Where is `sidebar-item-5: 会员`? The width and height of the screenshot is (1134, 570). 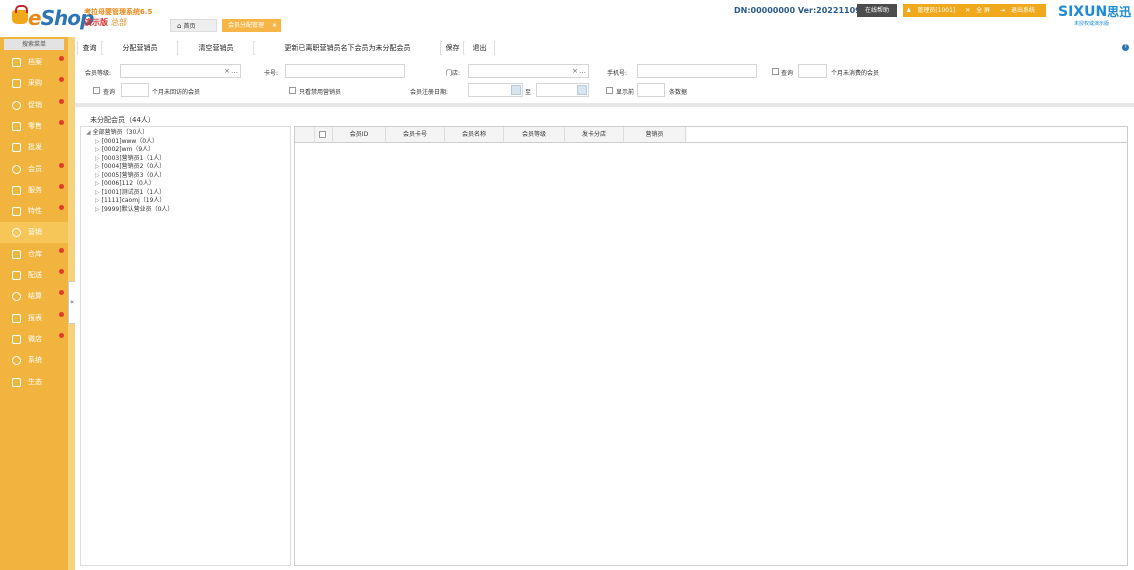
sidebar-item-5: 会员 is located at coordinates (34, 169).